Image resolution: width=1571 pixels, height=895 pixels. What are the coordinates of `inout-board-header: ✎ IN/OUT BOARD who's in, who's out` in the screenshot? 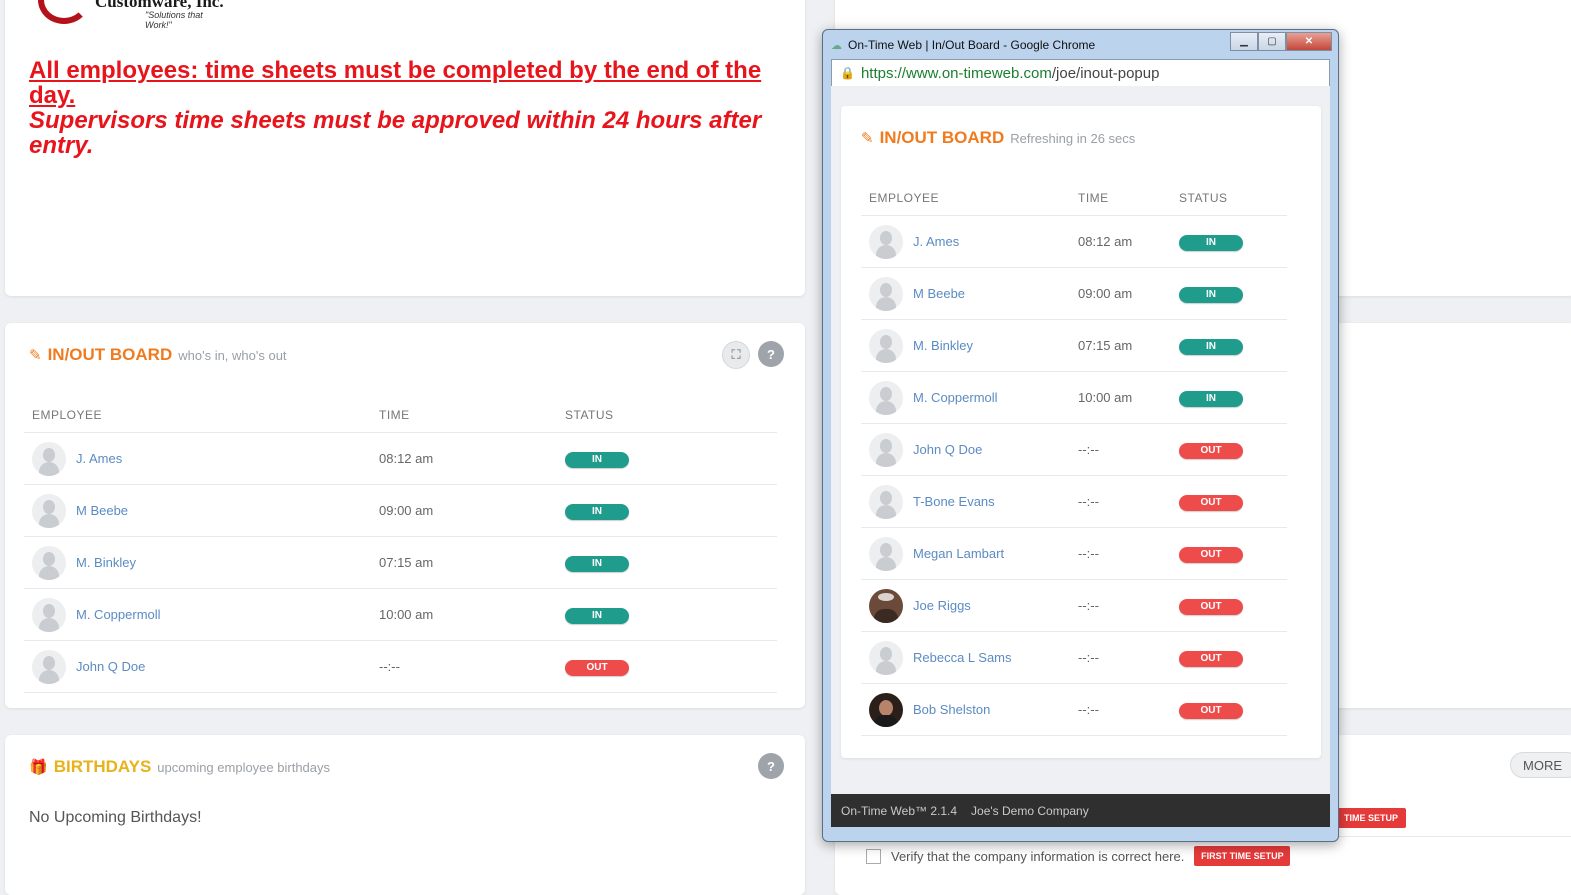 It's located at (158, 355).